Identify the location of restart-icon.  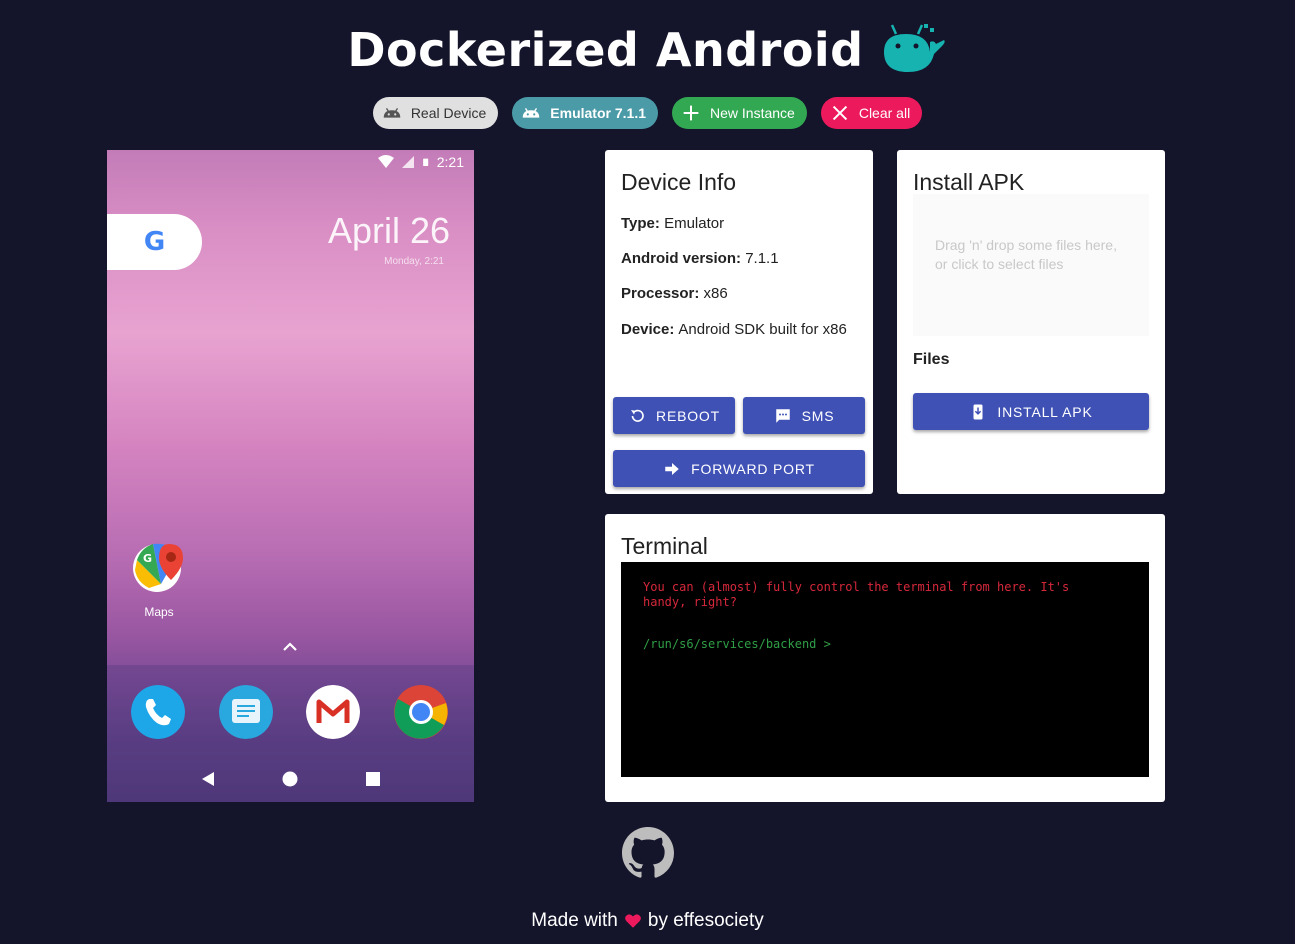
(637, 415).